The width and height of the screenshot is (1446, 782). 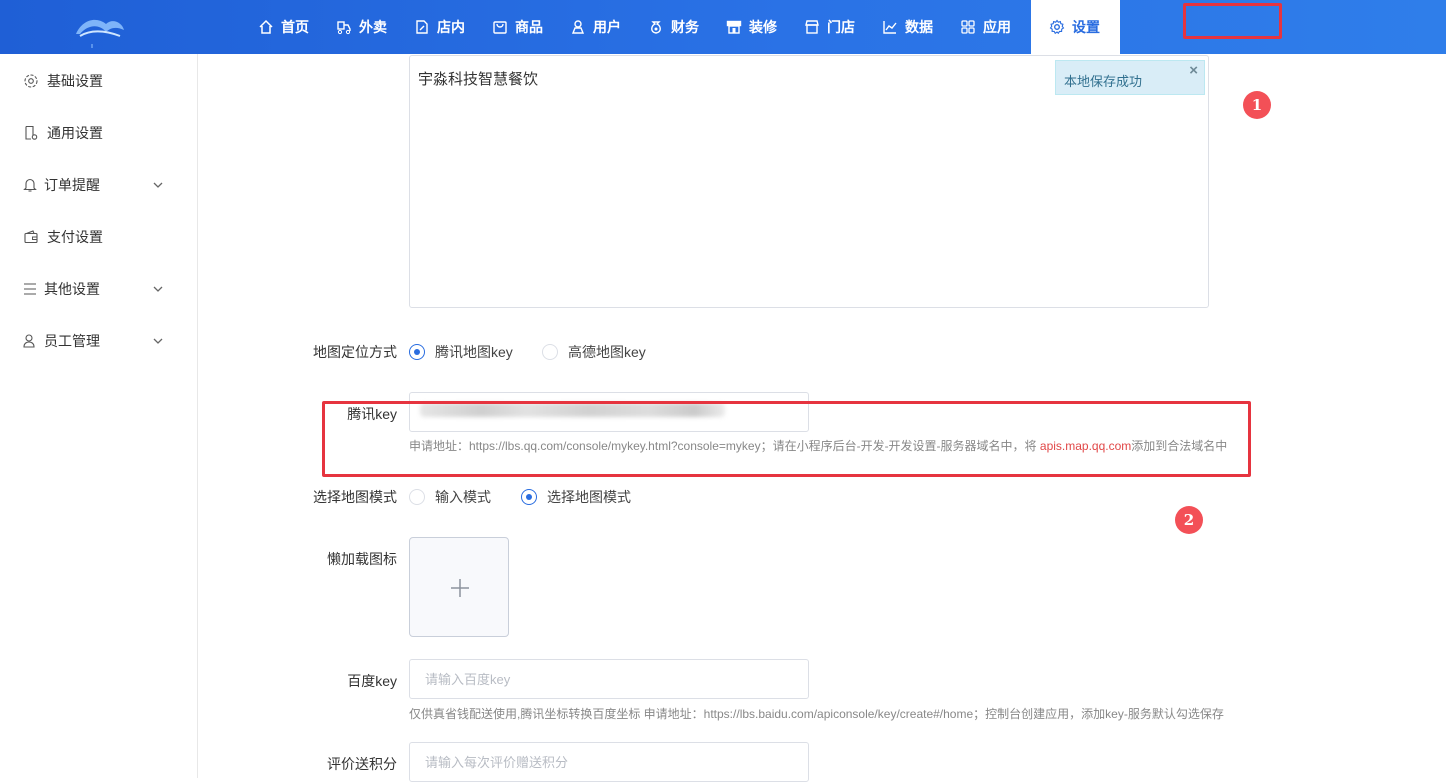 I want to click on person-icon, so click(x=29, y=341).